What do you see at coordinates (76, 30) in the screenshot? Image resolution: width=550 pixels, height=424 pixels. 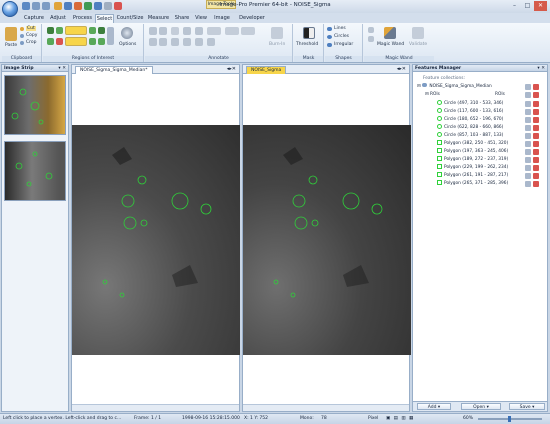 I see `polygon-roi-icon` at bounding box center [76, 30].